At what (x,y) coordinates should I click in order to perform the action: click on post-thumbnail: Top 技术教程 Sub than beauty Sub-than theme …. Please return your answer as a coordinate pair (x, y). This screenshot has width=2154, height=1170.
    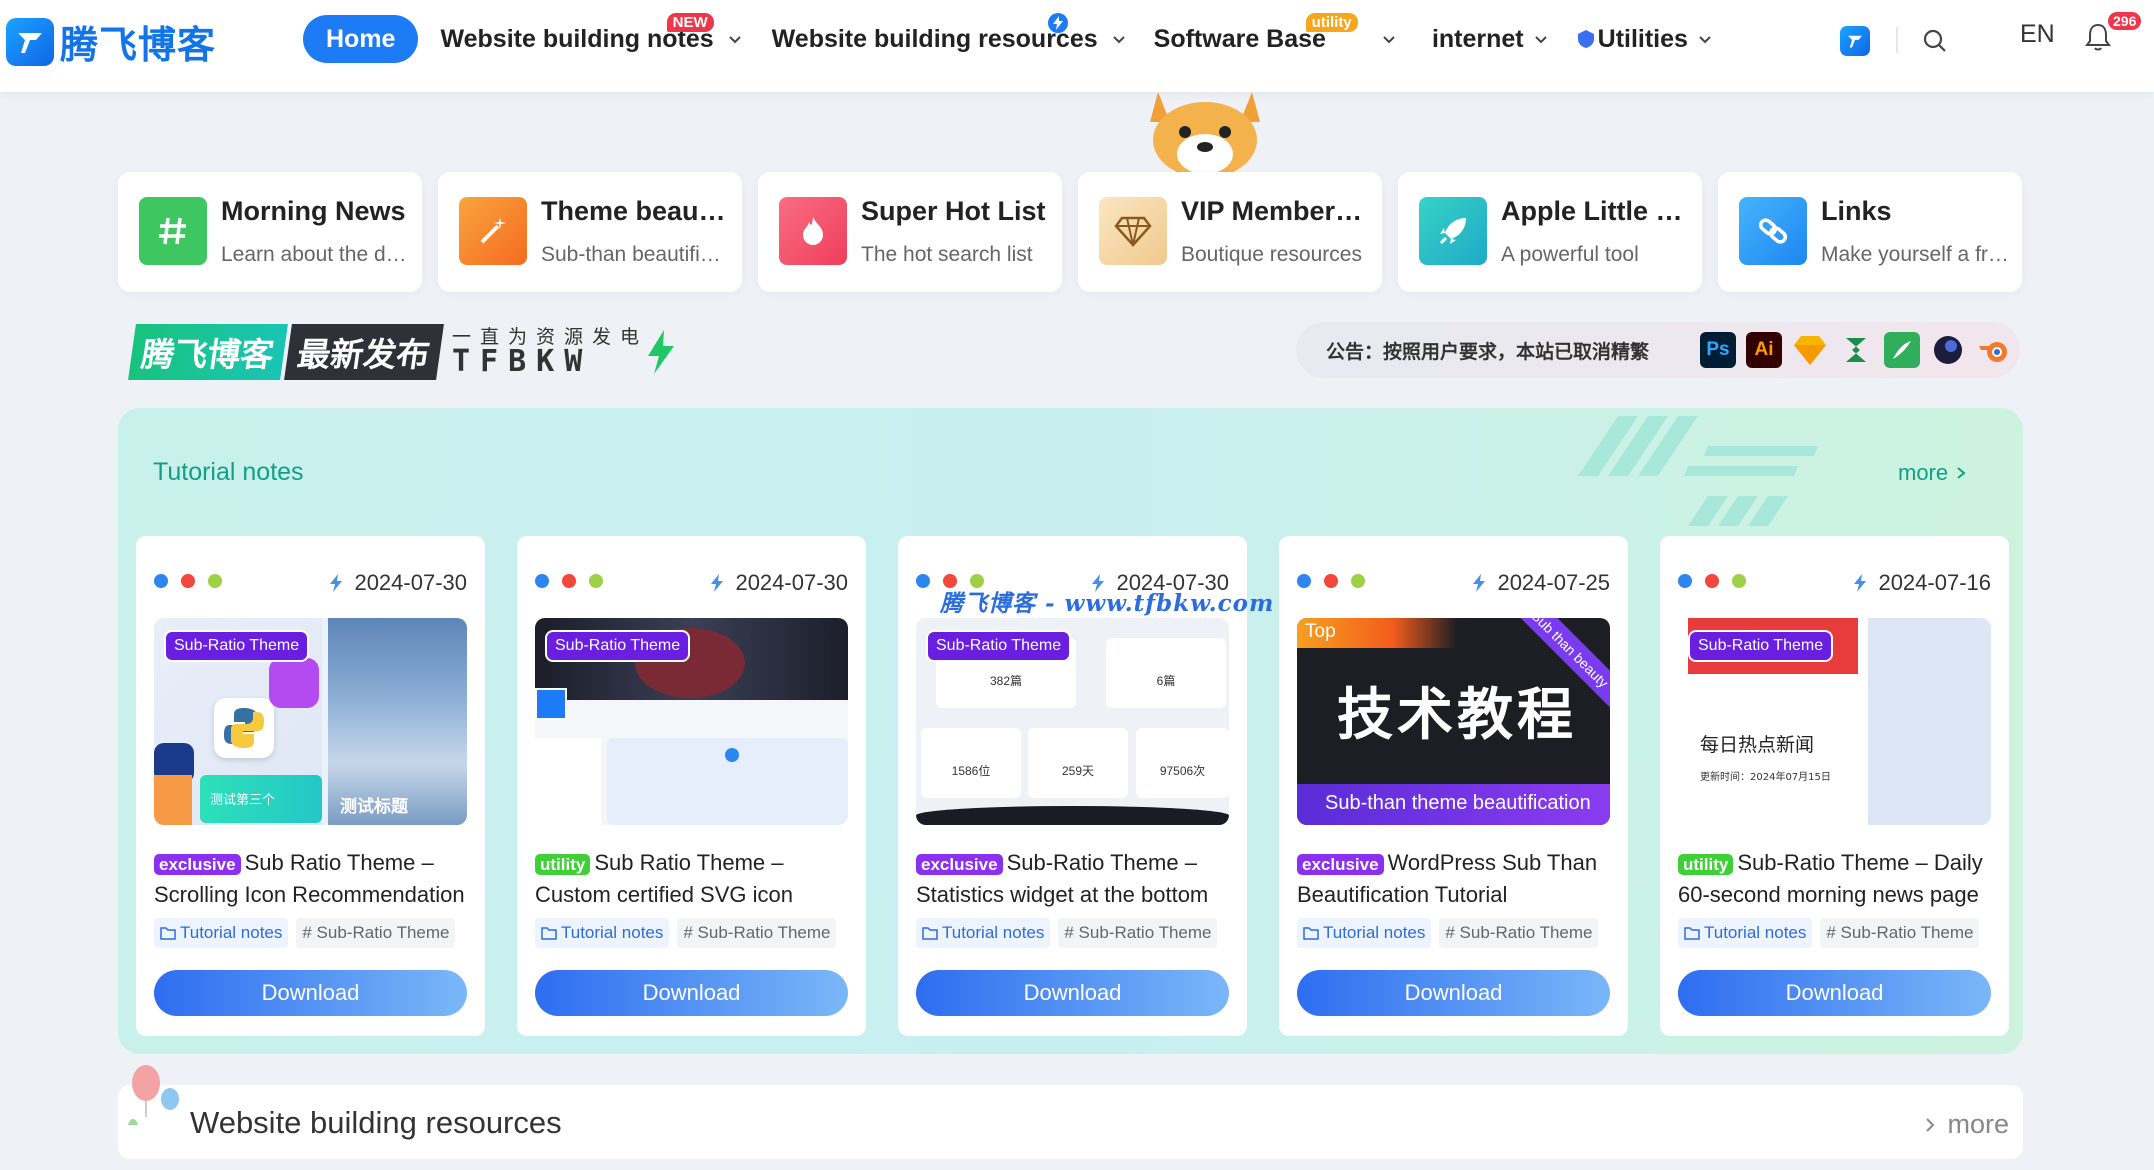
    Looking at the image, I should click on (1453, 721).